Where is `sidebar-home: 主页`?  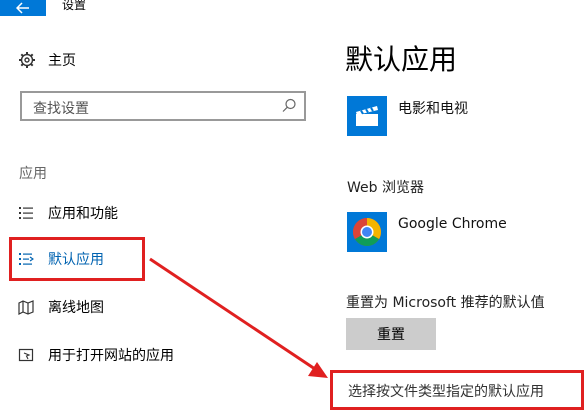
sidebar-home: 主页 is located at coordinates (47, 60).